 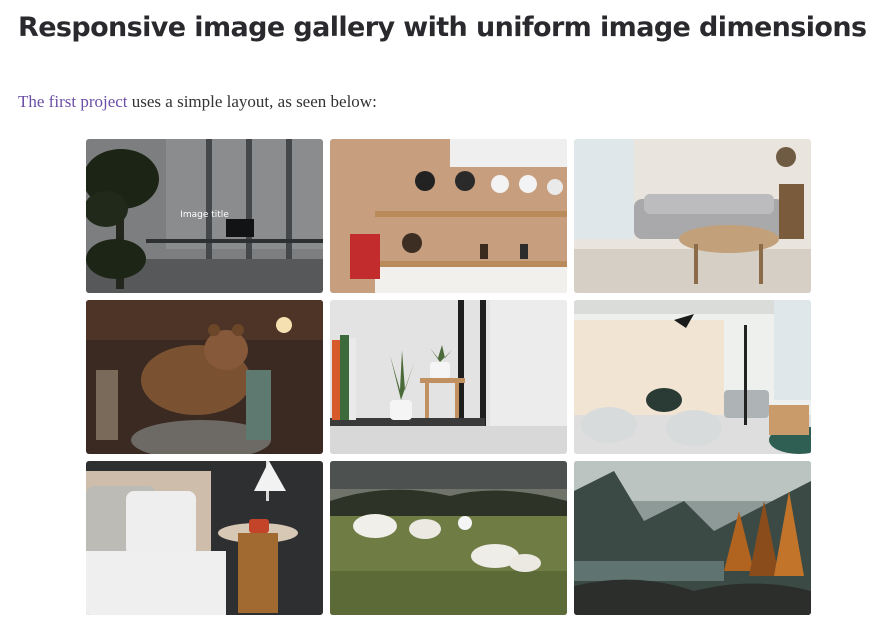 I want to click on bear-photo, so click(x=204, y=377).